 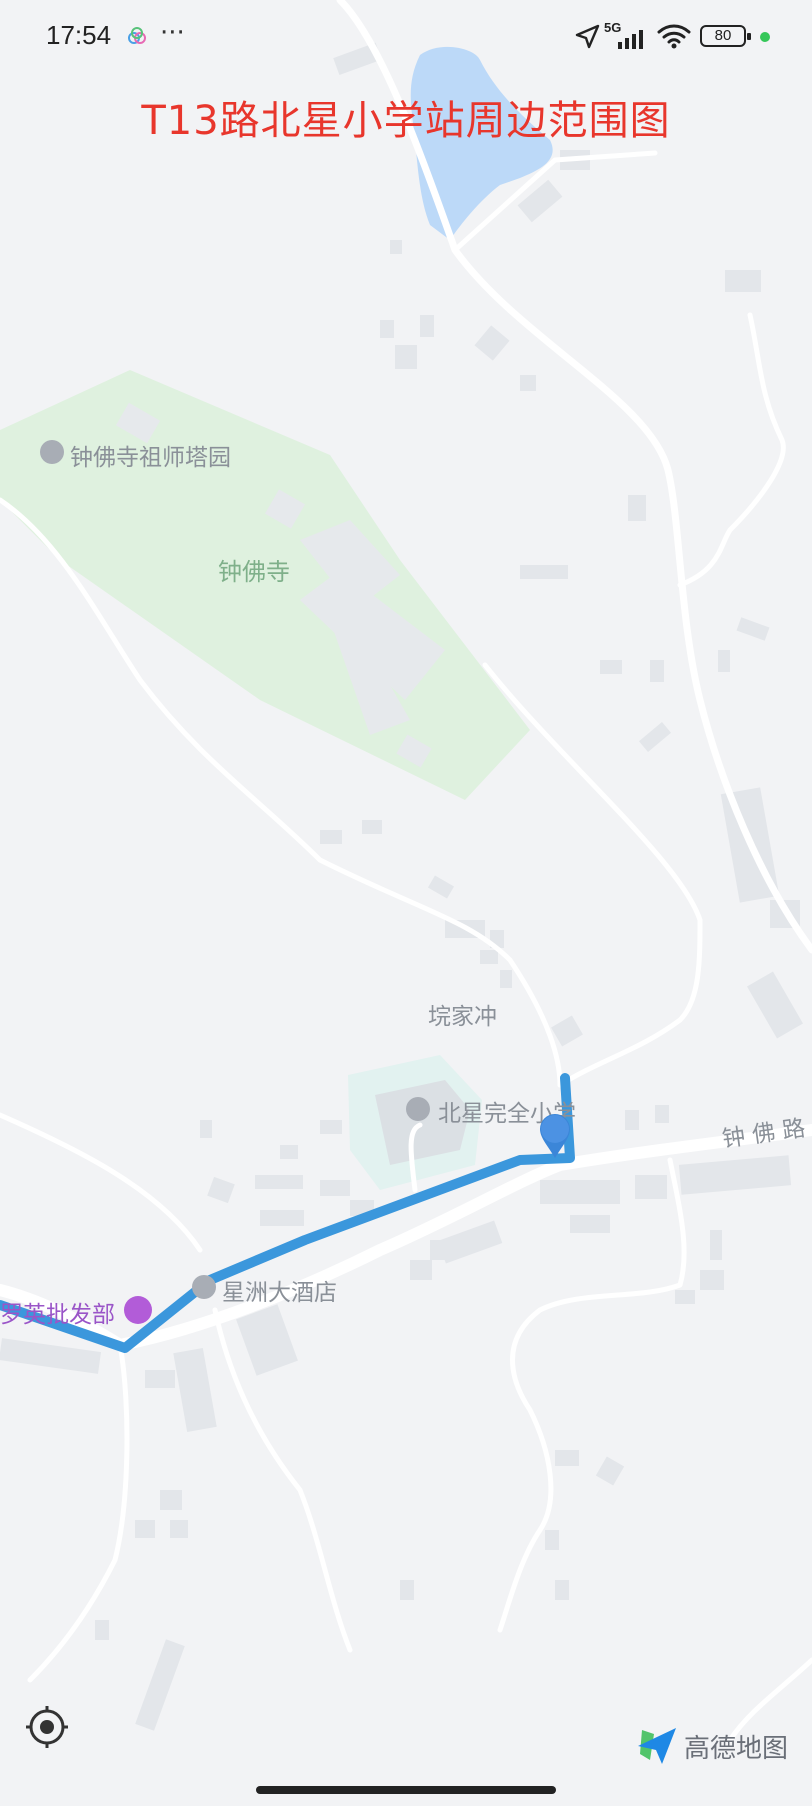 What do you see at coordinates (418, 1109) in the screenshot?
I see `school-icon` at bounding box center [418, 1109].